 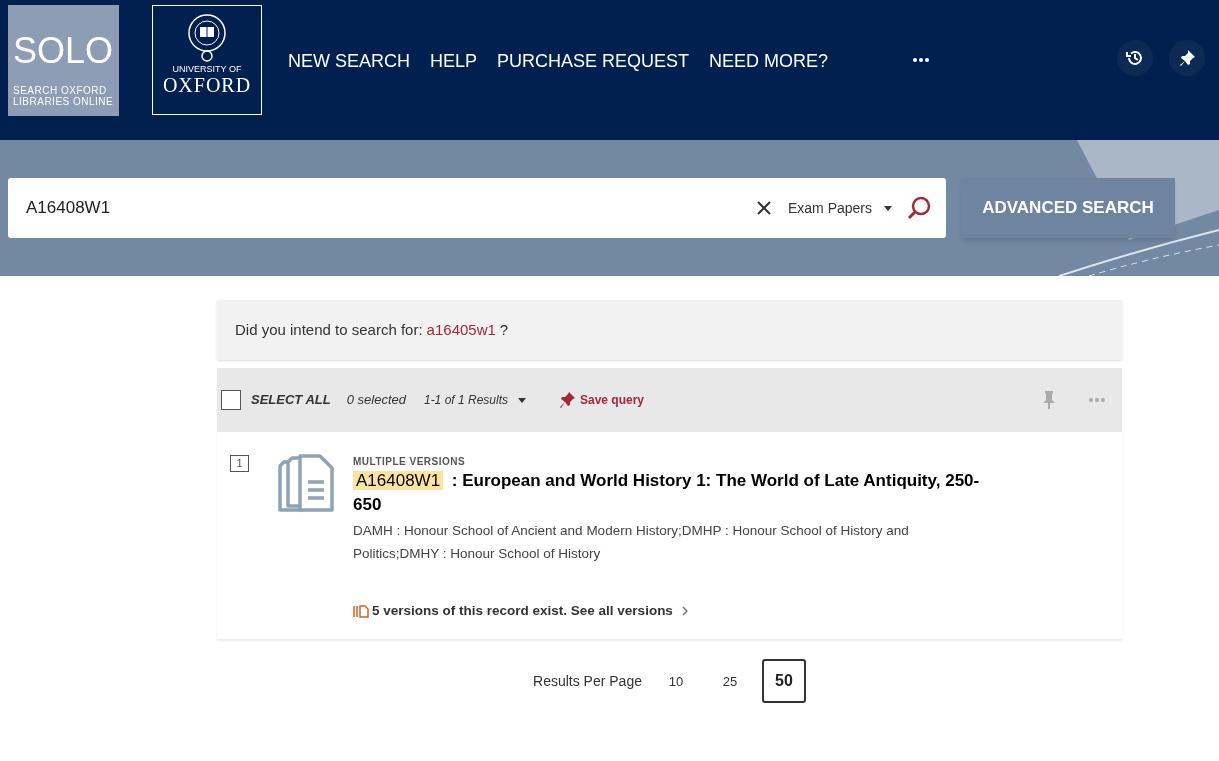 I want to click on close-icon, so click(x=763, y=208).